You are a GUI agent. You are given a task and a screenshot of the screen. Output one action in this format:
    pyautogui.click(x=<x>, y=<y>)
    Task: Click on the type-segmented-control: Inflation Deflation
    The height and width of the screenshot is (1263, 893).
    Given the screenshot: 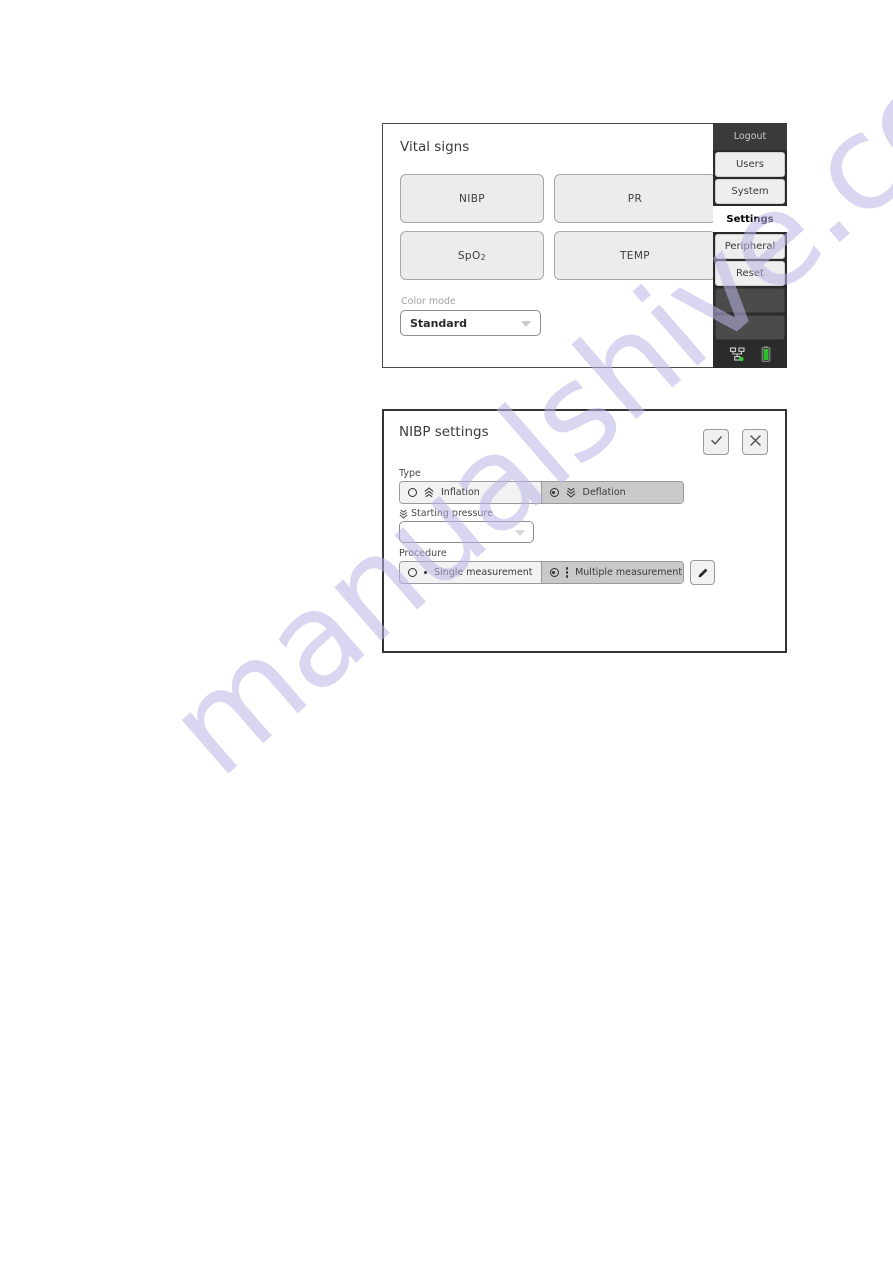 What is the action you would take?
    pyautogui.click(x=541, y=492)
    